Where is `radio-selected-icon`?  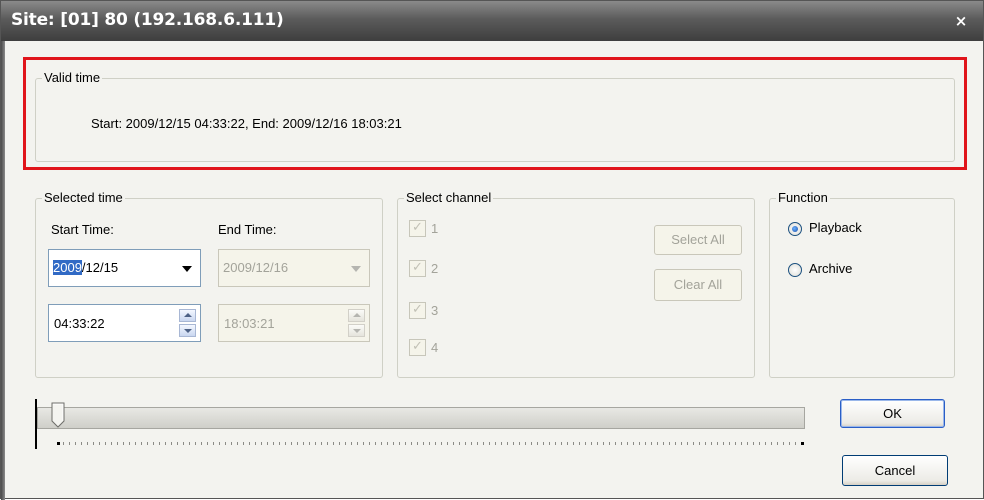
radio-selected-icon is located at coordinates (795, 229).